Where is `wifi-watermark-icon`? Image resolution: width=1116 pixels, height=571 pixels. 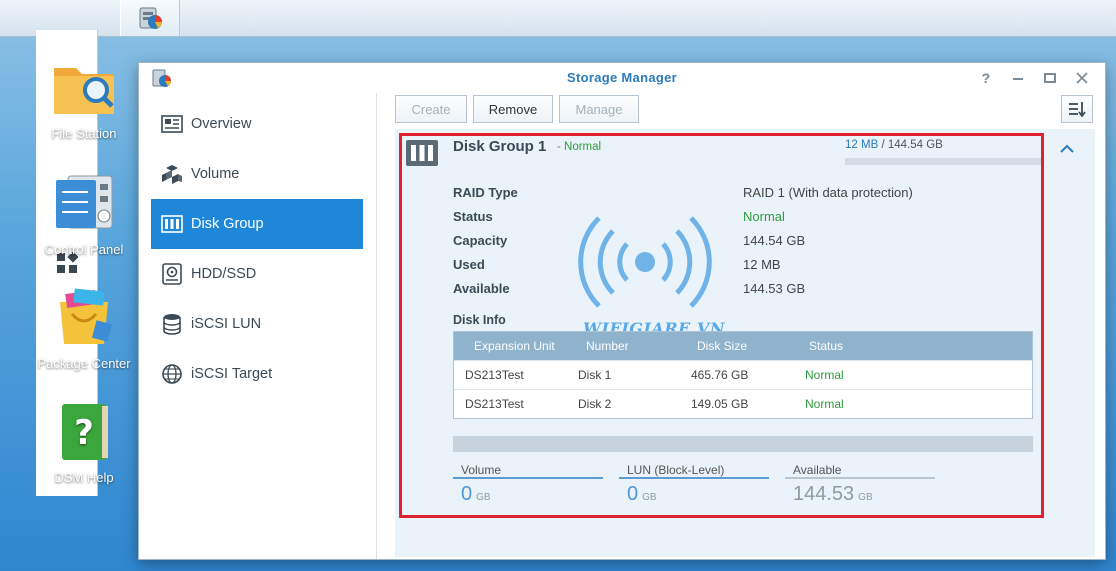 wifi-watermark-icon is located at coordinates (645, 262).